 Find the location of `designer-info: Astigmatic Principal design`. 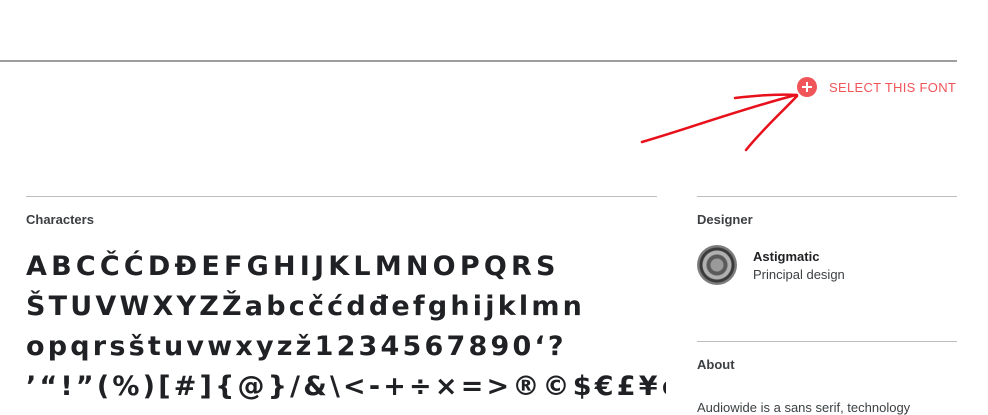

designer-info: Astigmatic Principal design is located at coordinates (799, 265).